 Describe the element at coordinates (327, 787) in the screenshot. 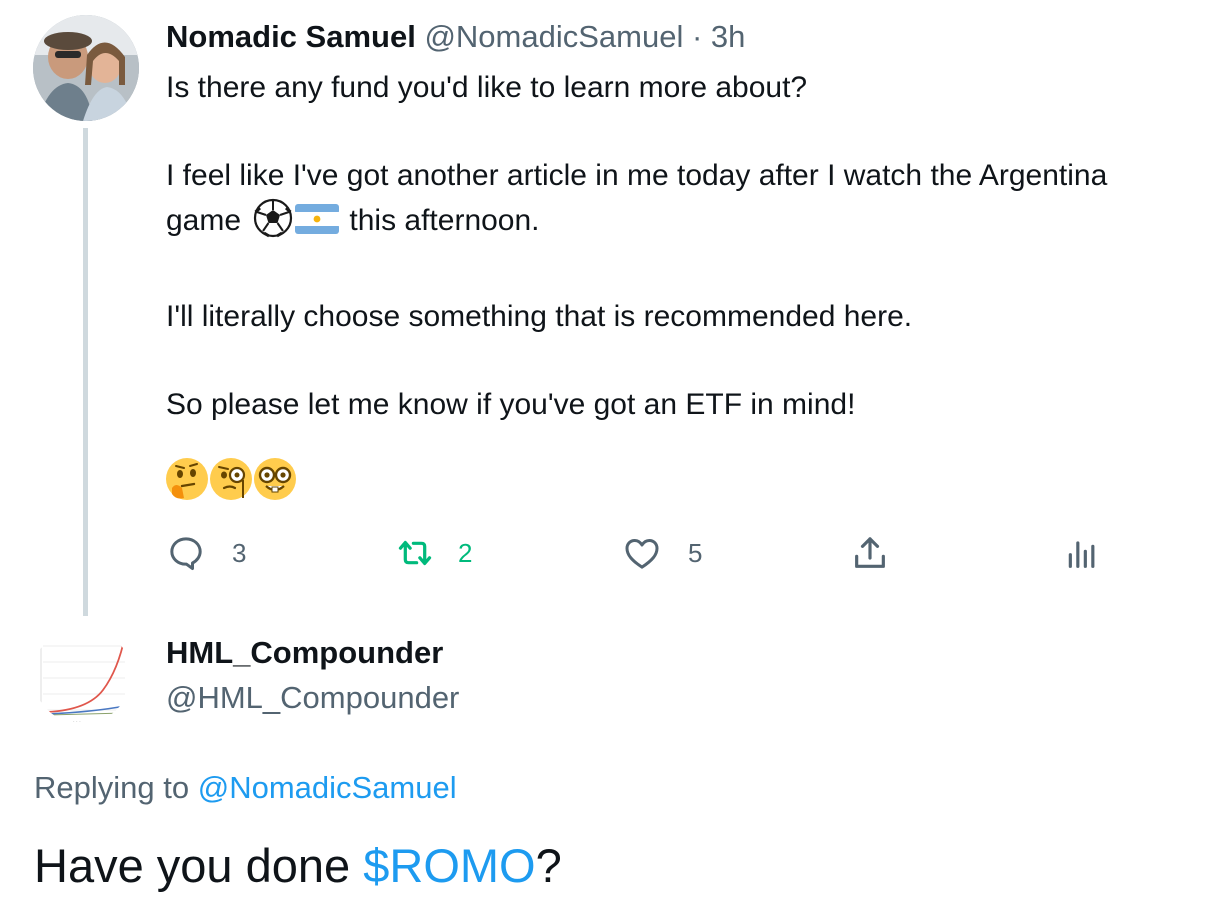

I see `replying-handle-link: @NomadicSamuel` at that location.